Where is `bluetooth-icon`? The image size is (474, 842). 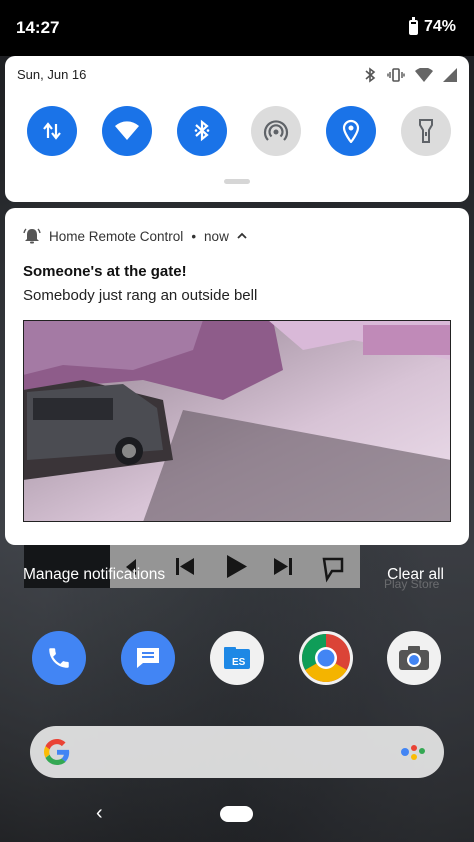
bluetooth-icon is located at coordinates (201, 130).